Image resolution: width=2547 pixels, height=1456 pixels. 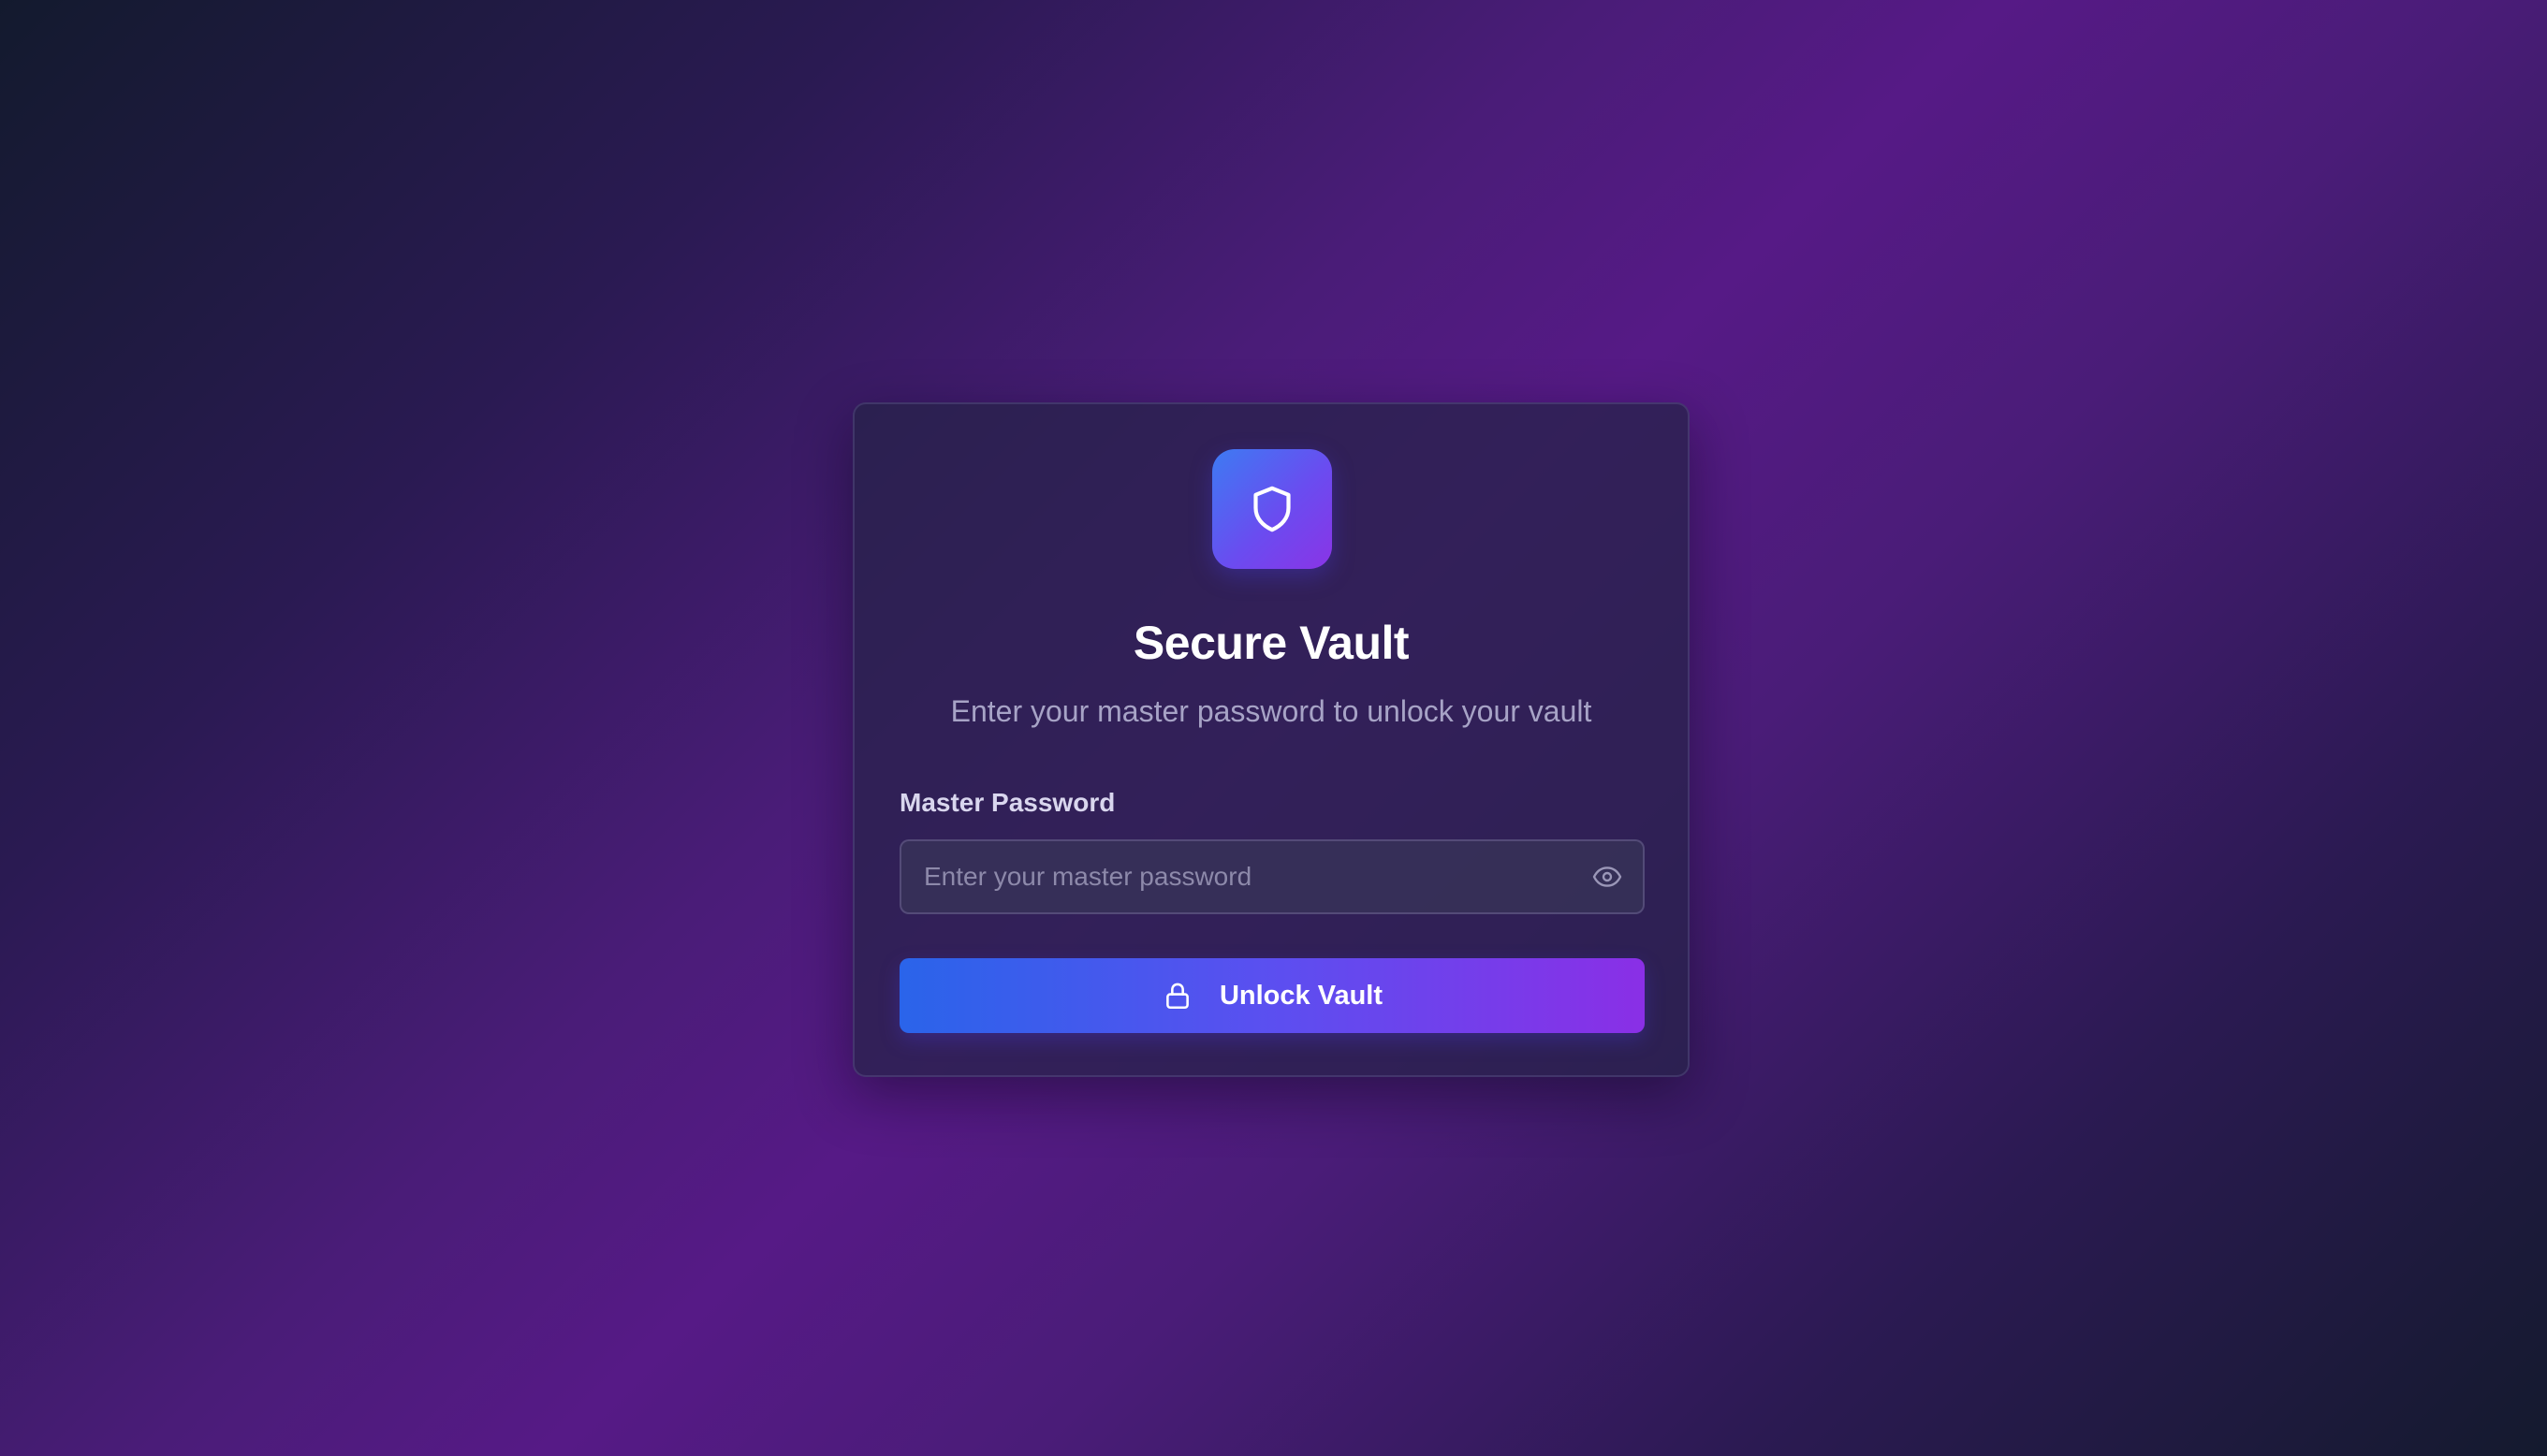 I want to click on master-password-input, so click(x=1229, y=876).